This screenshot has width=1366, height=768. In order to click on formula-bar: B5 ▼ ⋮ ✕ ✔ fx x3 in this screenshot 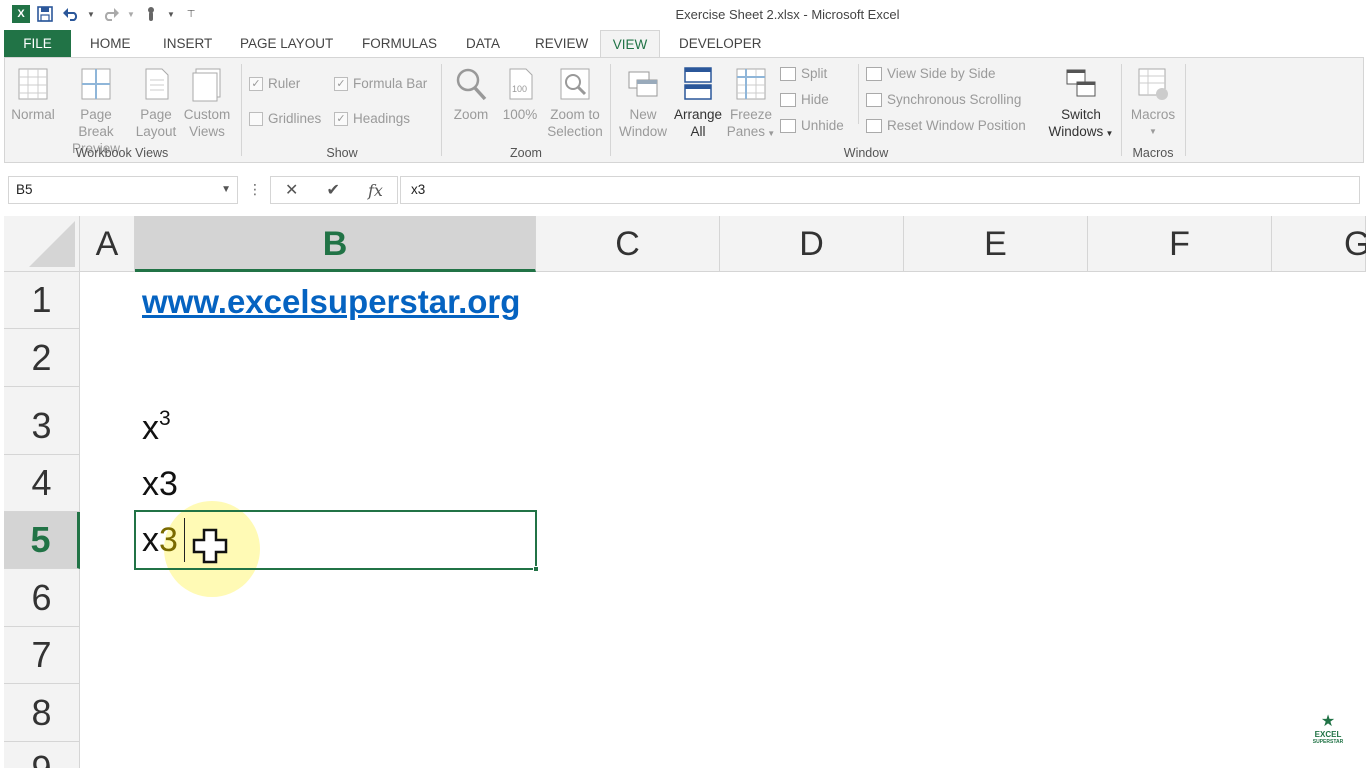, I will do `click(684, 190)`.